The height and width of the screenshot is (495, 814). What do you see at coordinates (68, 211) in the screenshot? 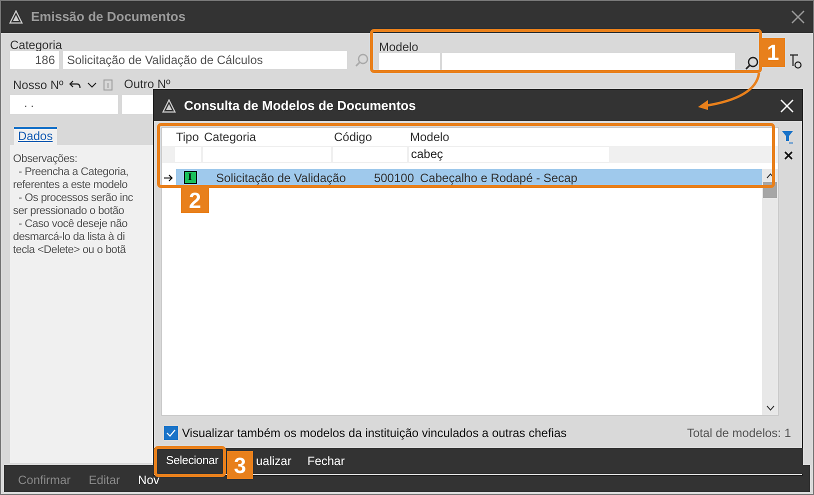
I see `observation-line: ser pressionado o botão` at bounding box center [68, 211].